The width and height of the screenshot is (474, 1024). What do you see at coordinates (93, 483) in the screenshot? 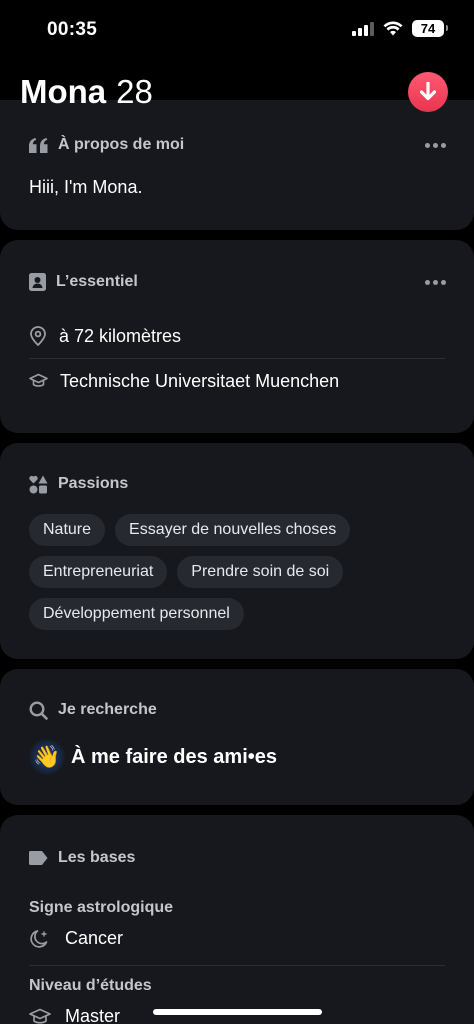
I see `passions-title: Passions` at bounding box center [93, 483].